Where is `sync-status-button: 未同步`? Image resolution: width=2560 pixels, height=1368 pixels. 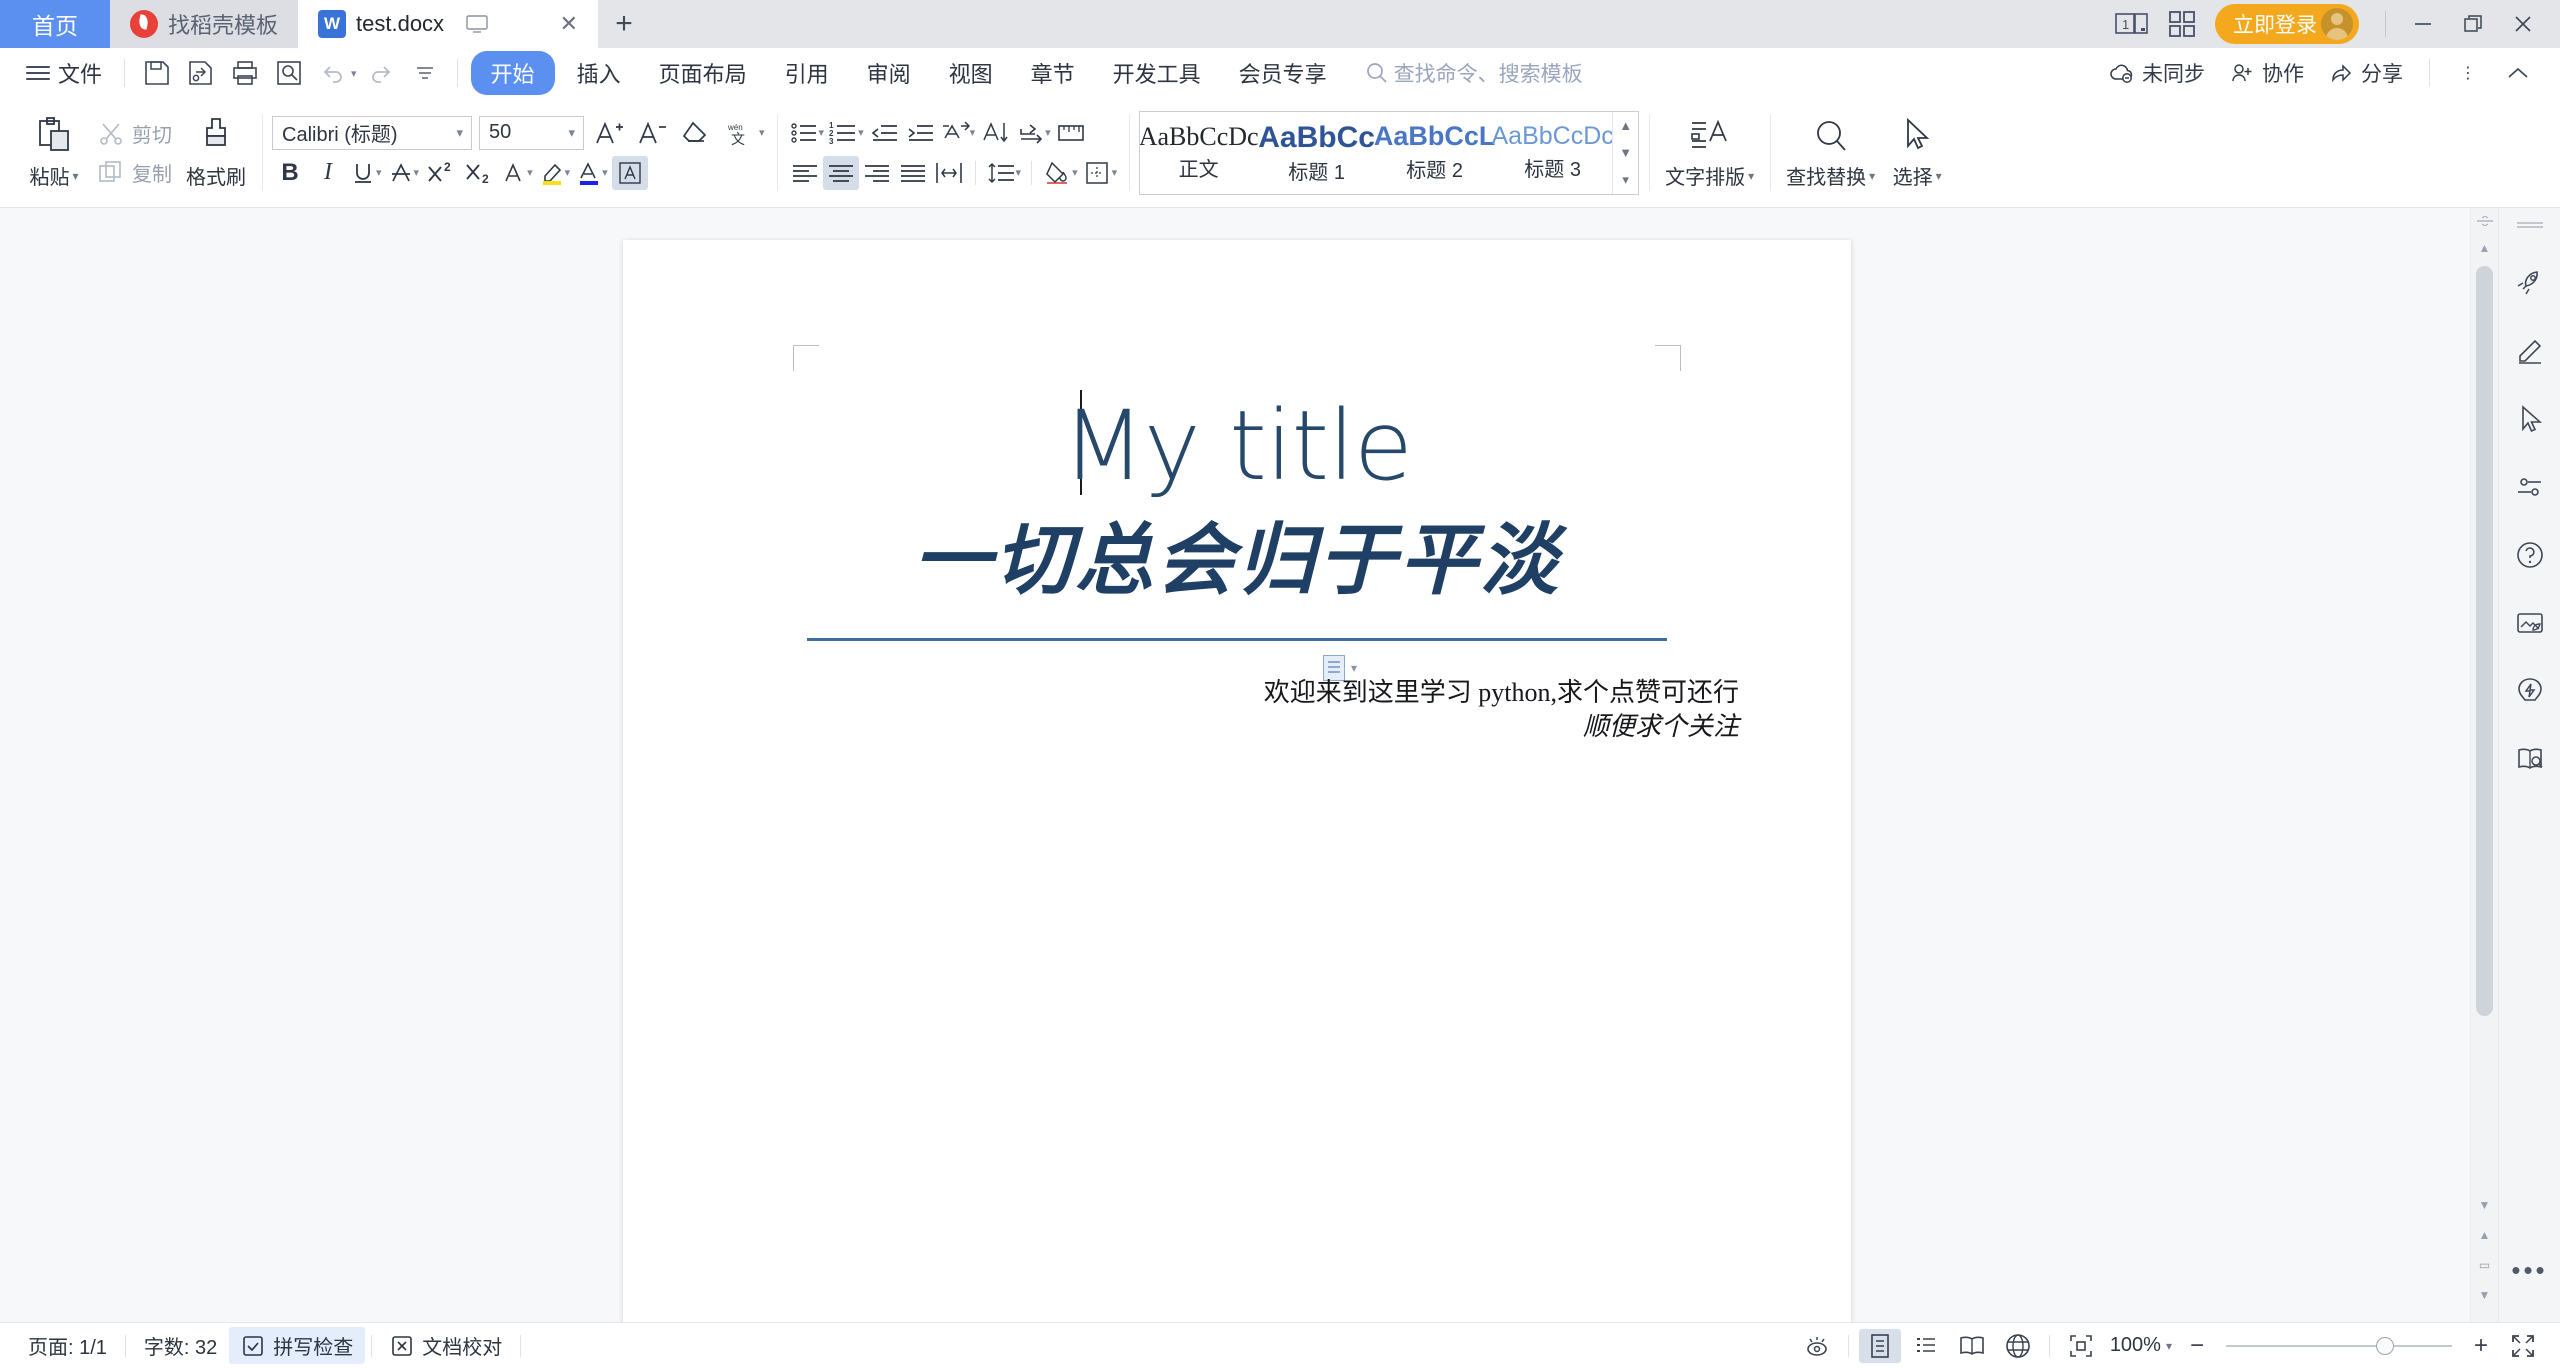
sync-status-button: 未同步 is located at coordinates (2157, 73).